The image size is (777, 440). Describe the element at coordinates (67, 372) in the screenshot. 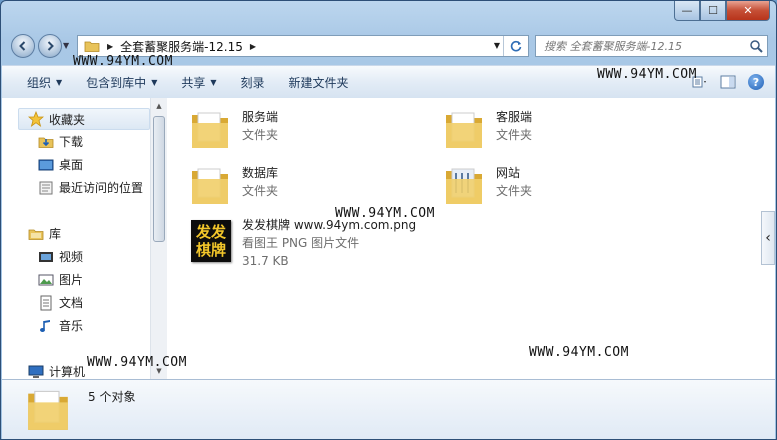

I see `nav-label: 计算机` at that location.